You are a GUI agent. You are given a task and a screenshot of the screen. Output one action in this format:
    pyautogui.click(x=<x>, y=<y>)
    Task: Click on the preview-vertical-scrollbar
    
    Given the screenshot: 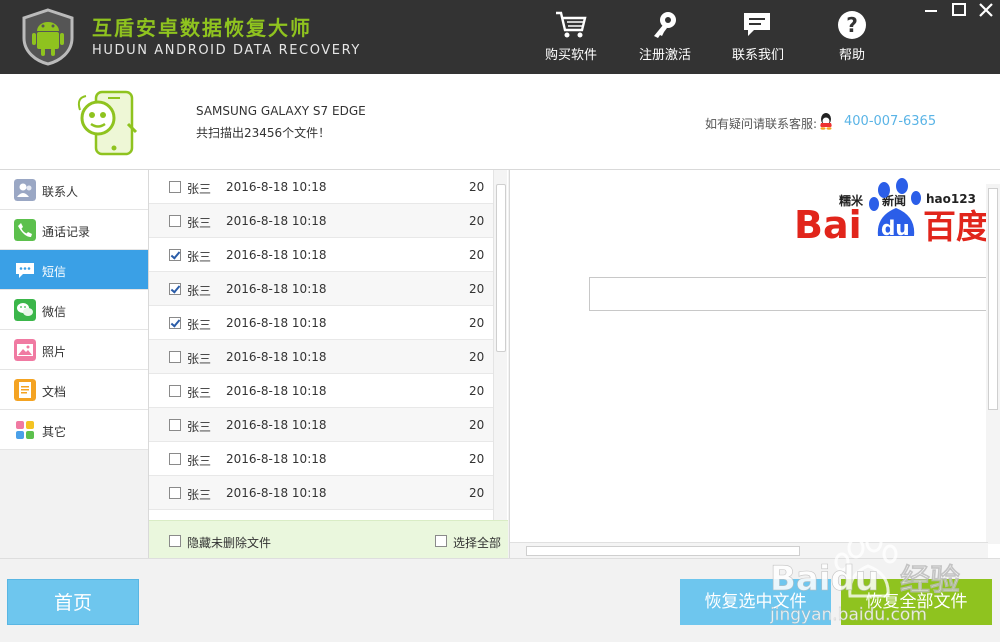 What is the action you would take?
    pyautogui.click(x=993, y=364)
    